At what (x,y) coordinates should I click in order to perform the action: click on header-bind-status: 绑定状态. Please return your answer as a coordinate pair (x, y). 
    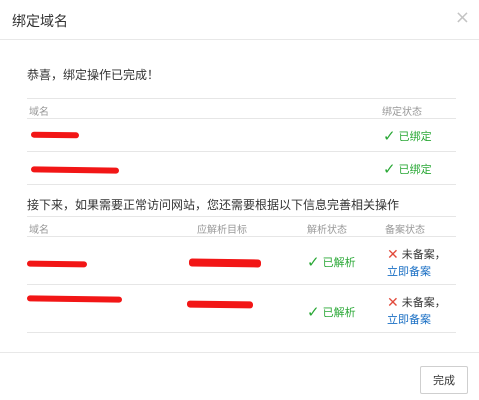
    Looking at the image, I should click on (402, 112).